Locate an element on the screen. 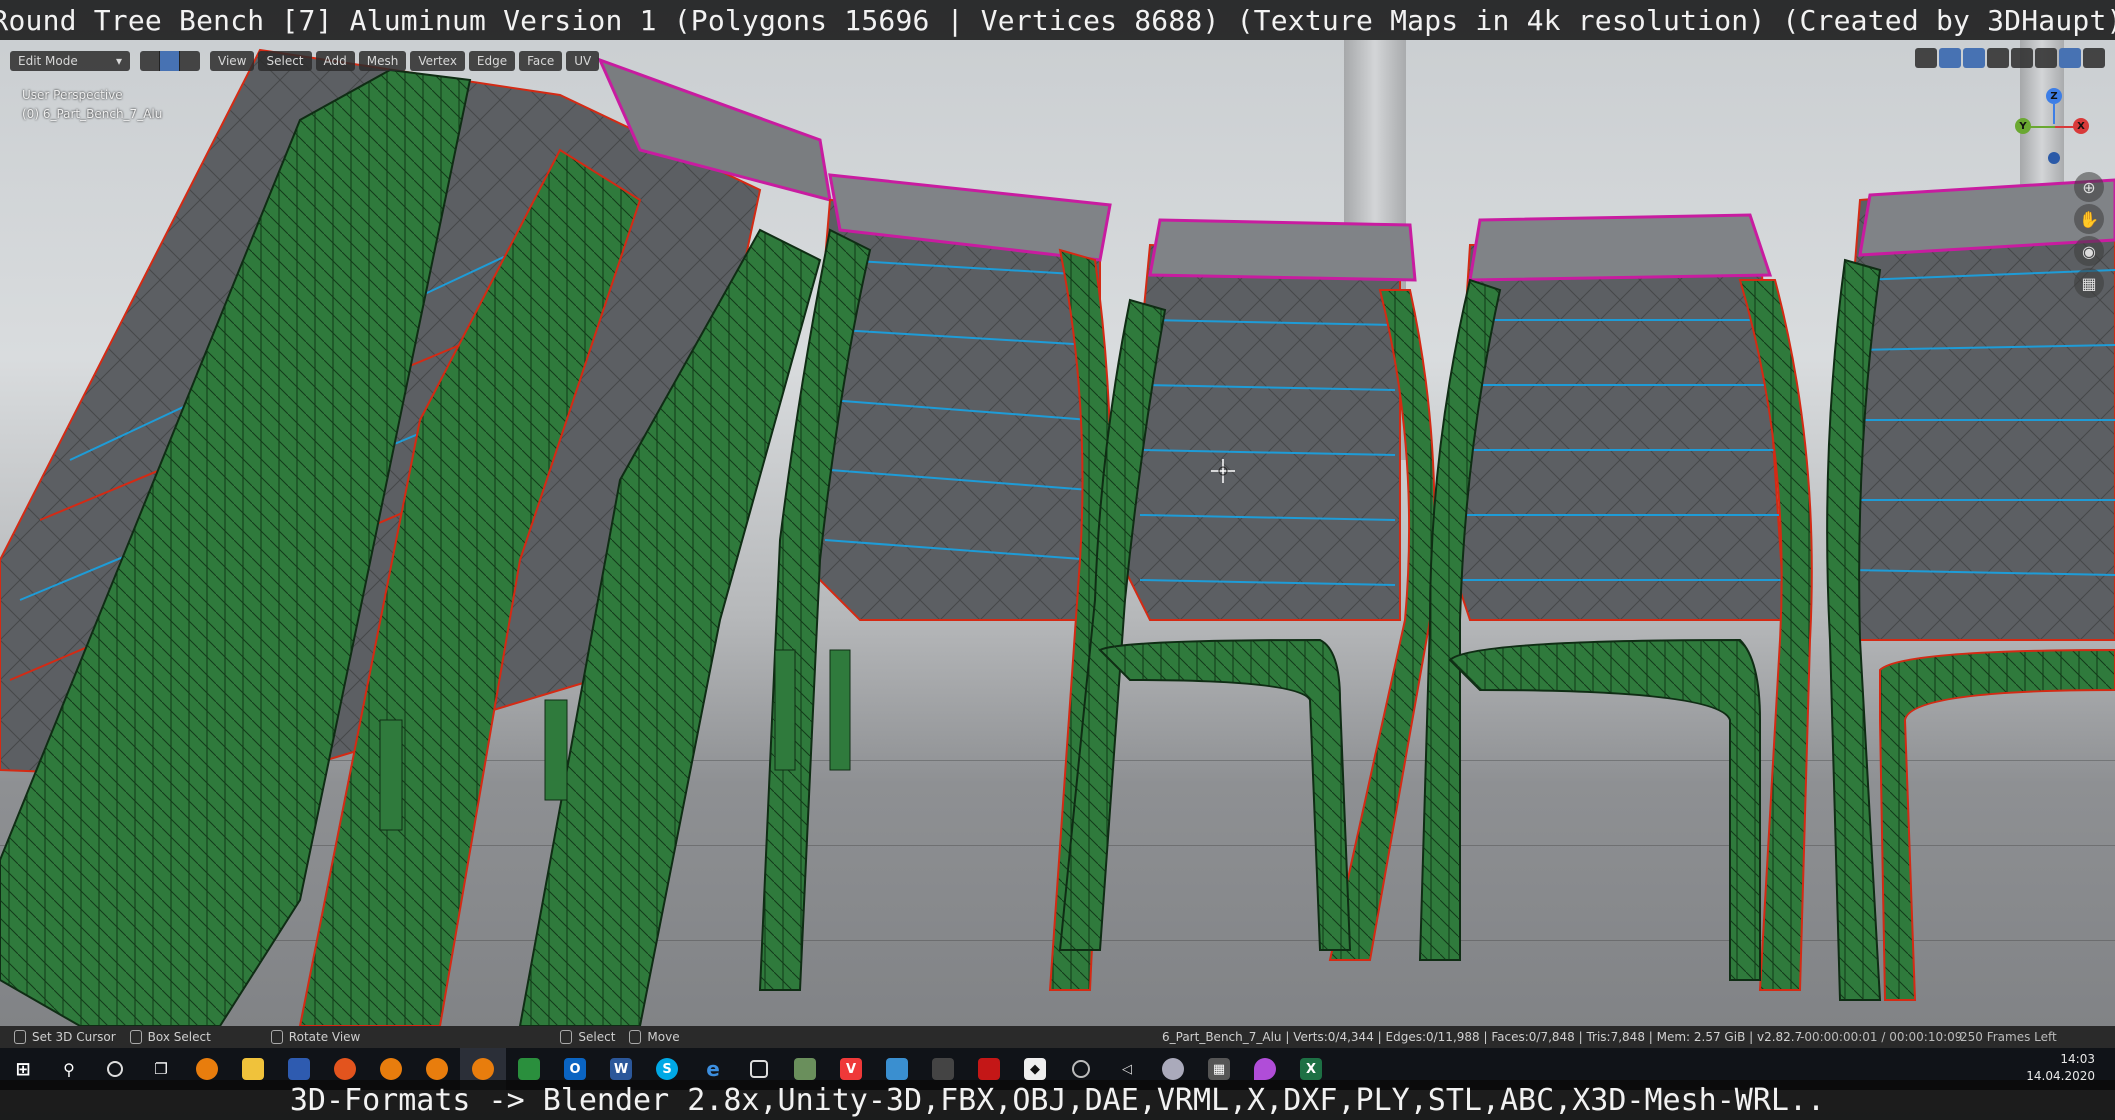 This screenshot has height=1120, width=2115. menu-edge: Edge is located at coordinates (492, 61).